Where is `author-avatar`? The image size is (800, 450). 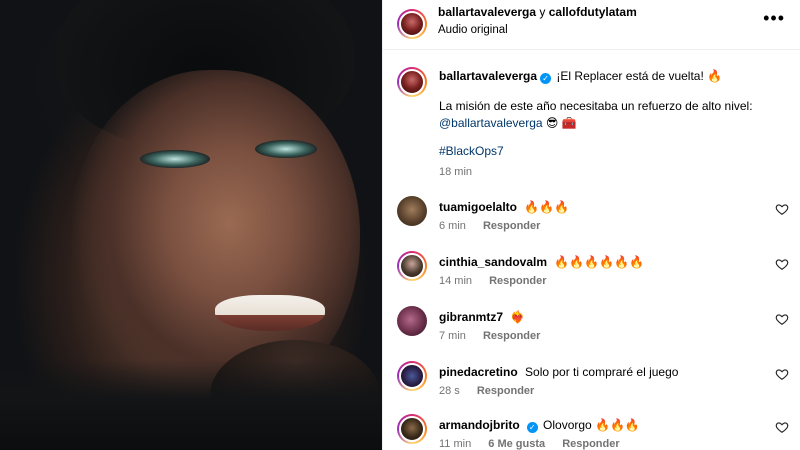
author-avatar is located at coordinates (412, 24).